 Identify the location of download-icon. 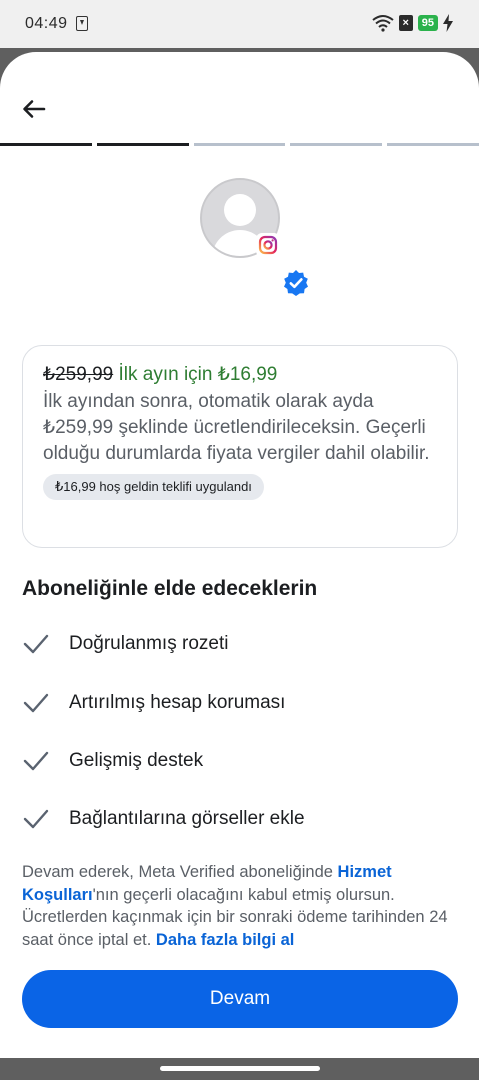
(82, 23).